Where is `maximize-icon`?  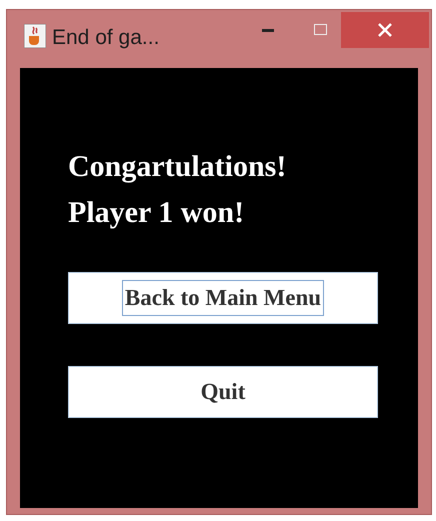
maximize-icon is located at coordinates (320, 29).